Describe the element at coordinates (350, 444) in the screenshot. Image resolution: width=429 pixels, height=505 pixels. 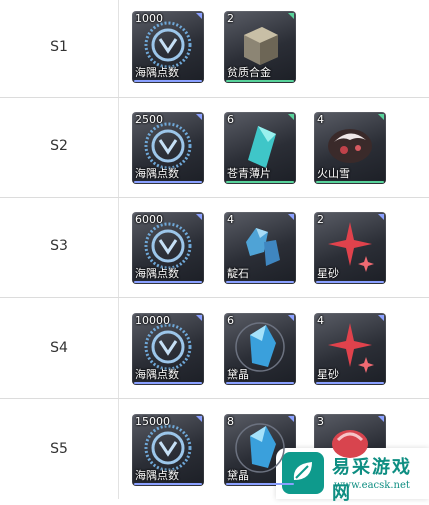
I see `red-gem-icon` at that location.